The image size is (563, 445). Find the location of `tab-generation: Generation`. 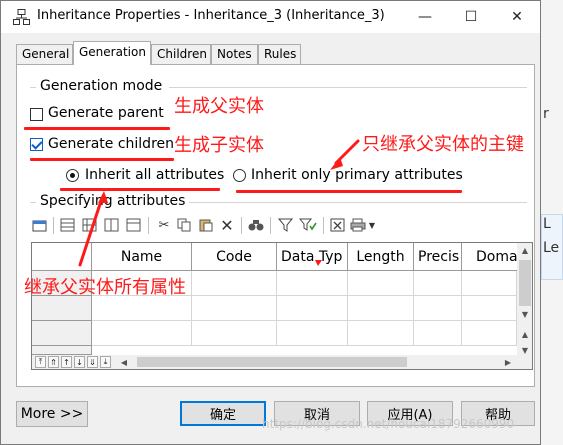

tab-generation: Generation is located at coordinates (112, 53).